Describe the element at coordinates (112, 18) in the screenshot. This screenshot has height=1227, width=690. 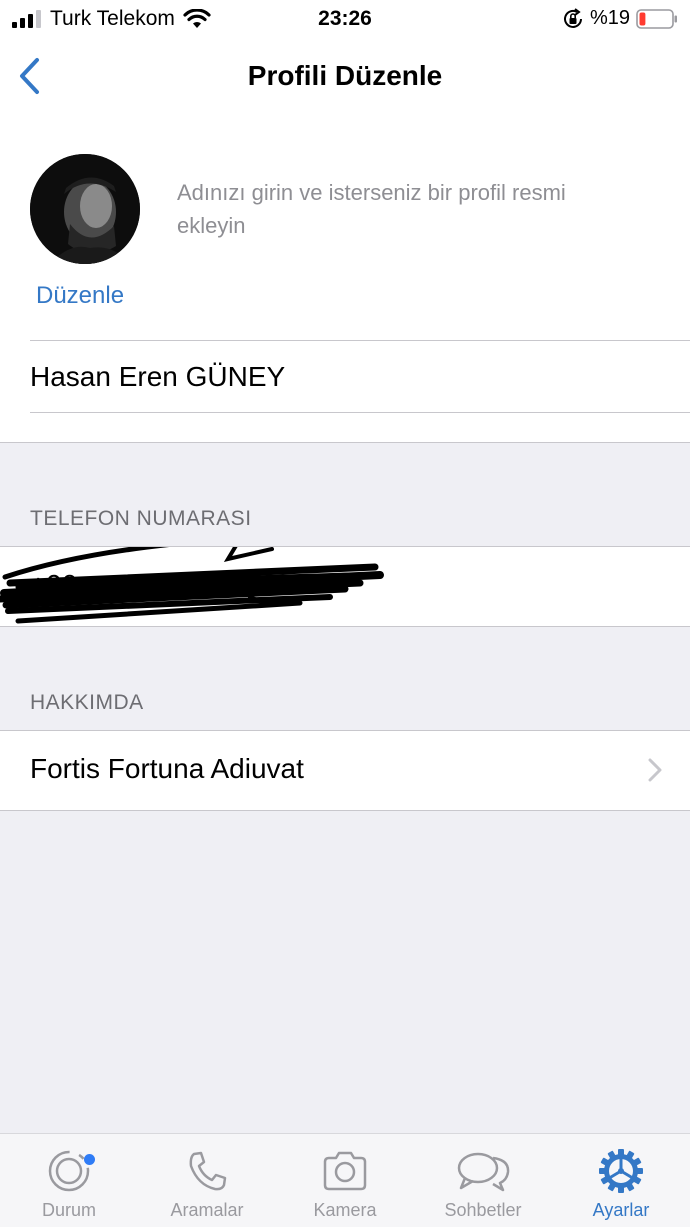
I see `carrier-name: Turk Telekom` at that location.